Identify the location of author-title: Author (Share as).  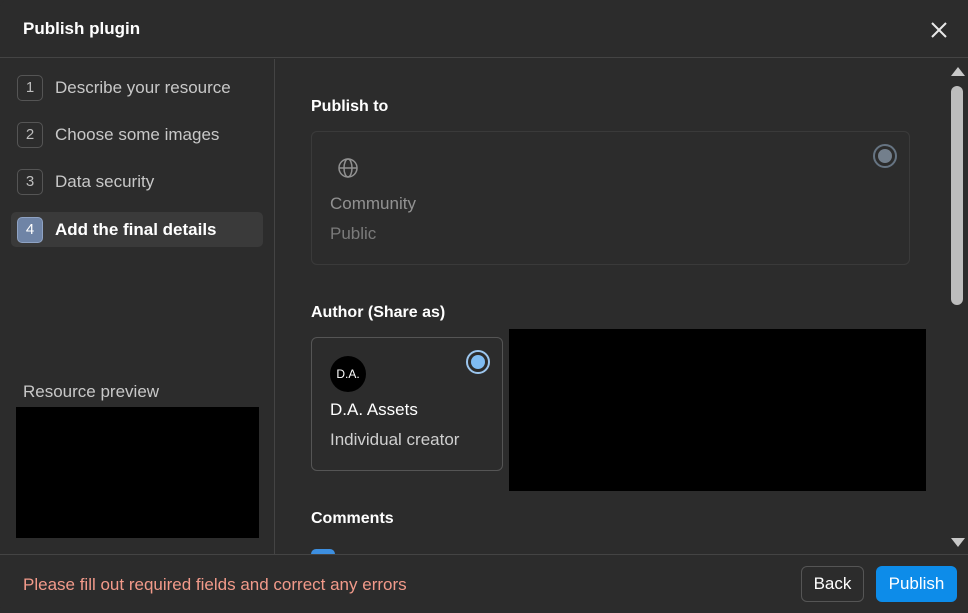
(378, 312).